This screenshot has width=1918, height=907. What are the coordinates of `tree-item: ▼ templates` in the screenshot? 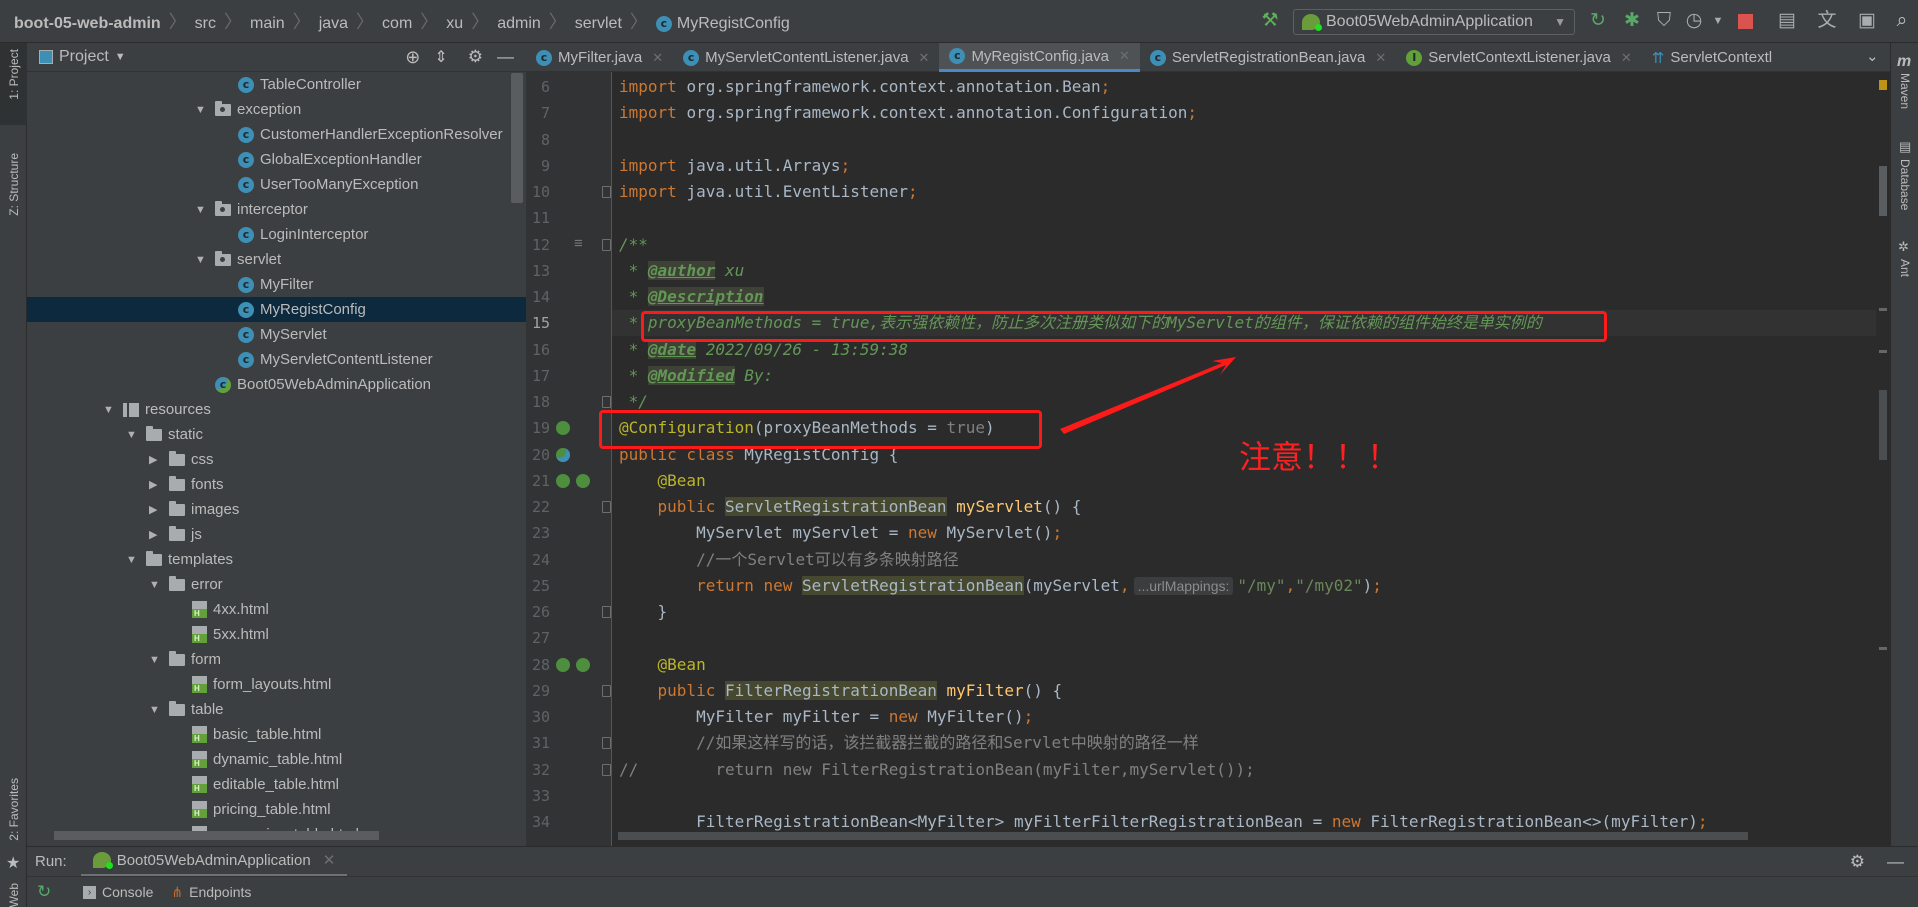 It's located at (276, 559).